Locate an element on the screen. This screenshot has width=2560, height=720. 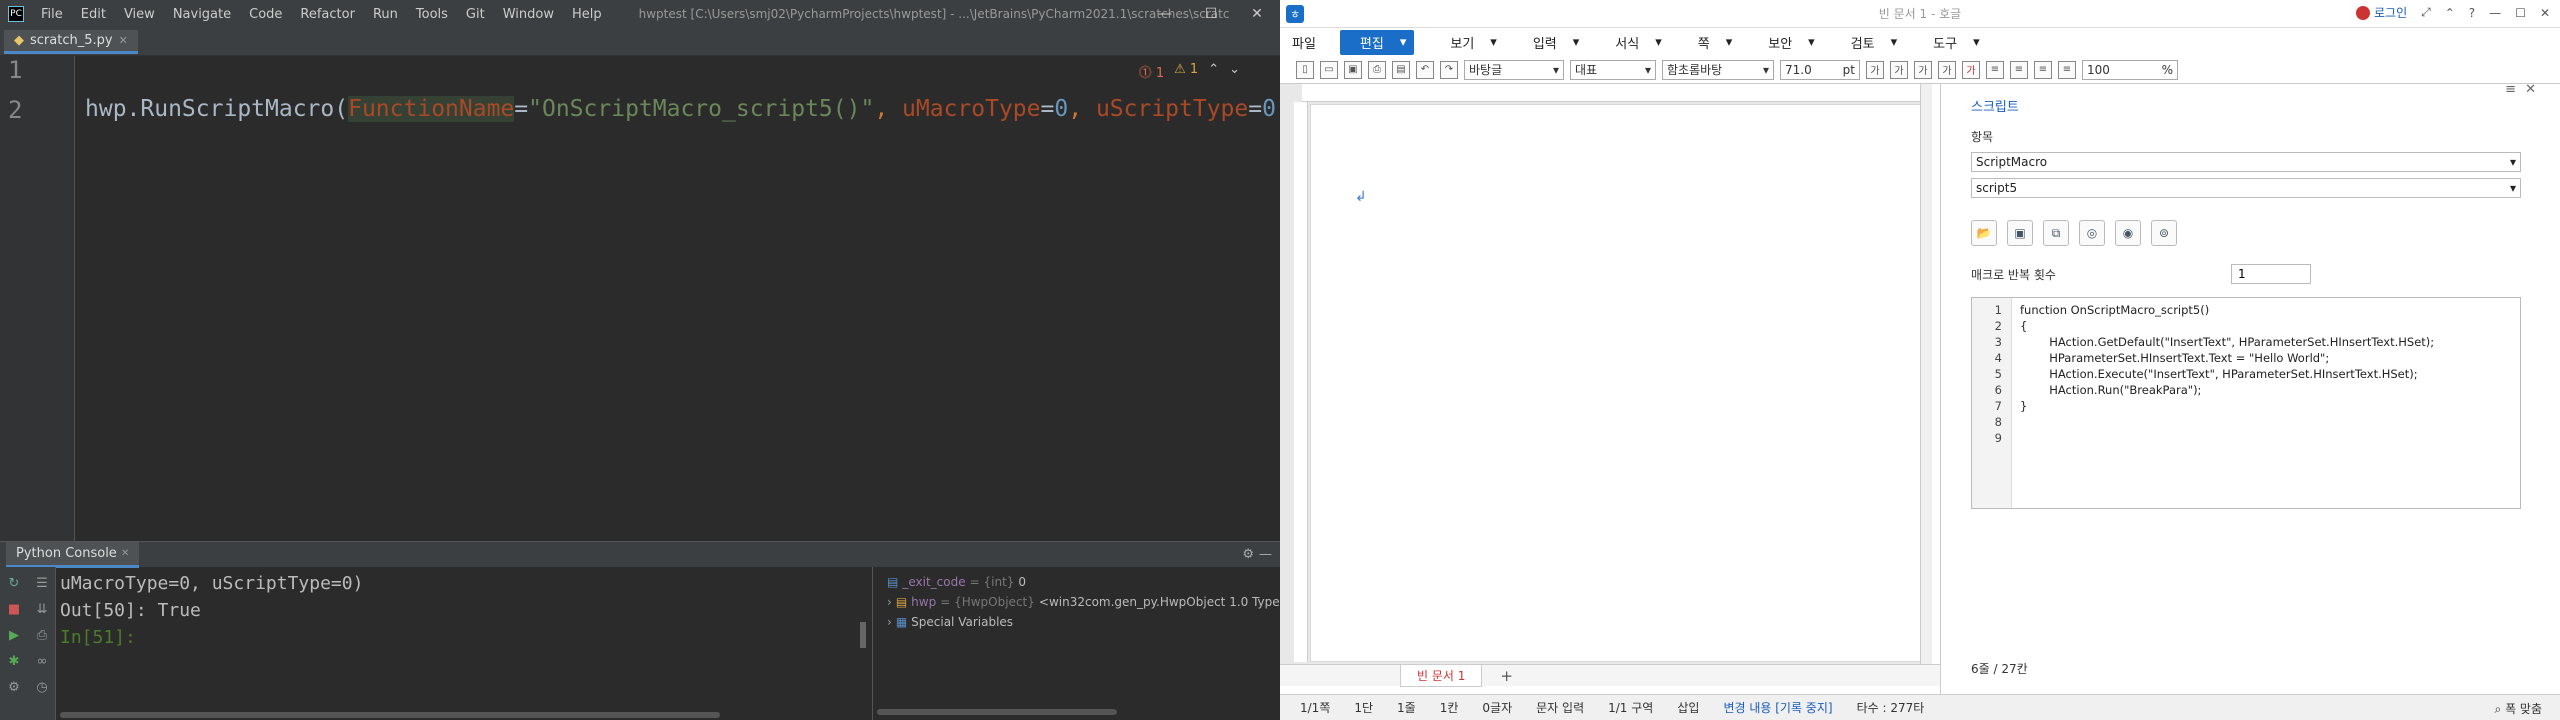
settings-icon: ⚙ is located at coordinates (14, 687).